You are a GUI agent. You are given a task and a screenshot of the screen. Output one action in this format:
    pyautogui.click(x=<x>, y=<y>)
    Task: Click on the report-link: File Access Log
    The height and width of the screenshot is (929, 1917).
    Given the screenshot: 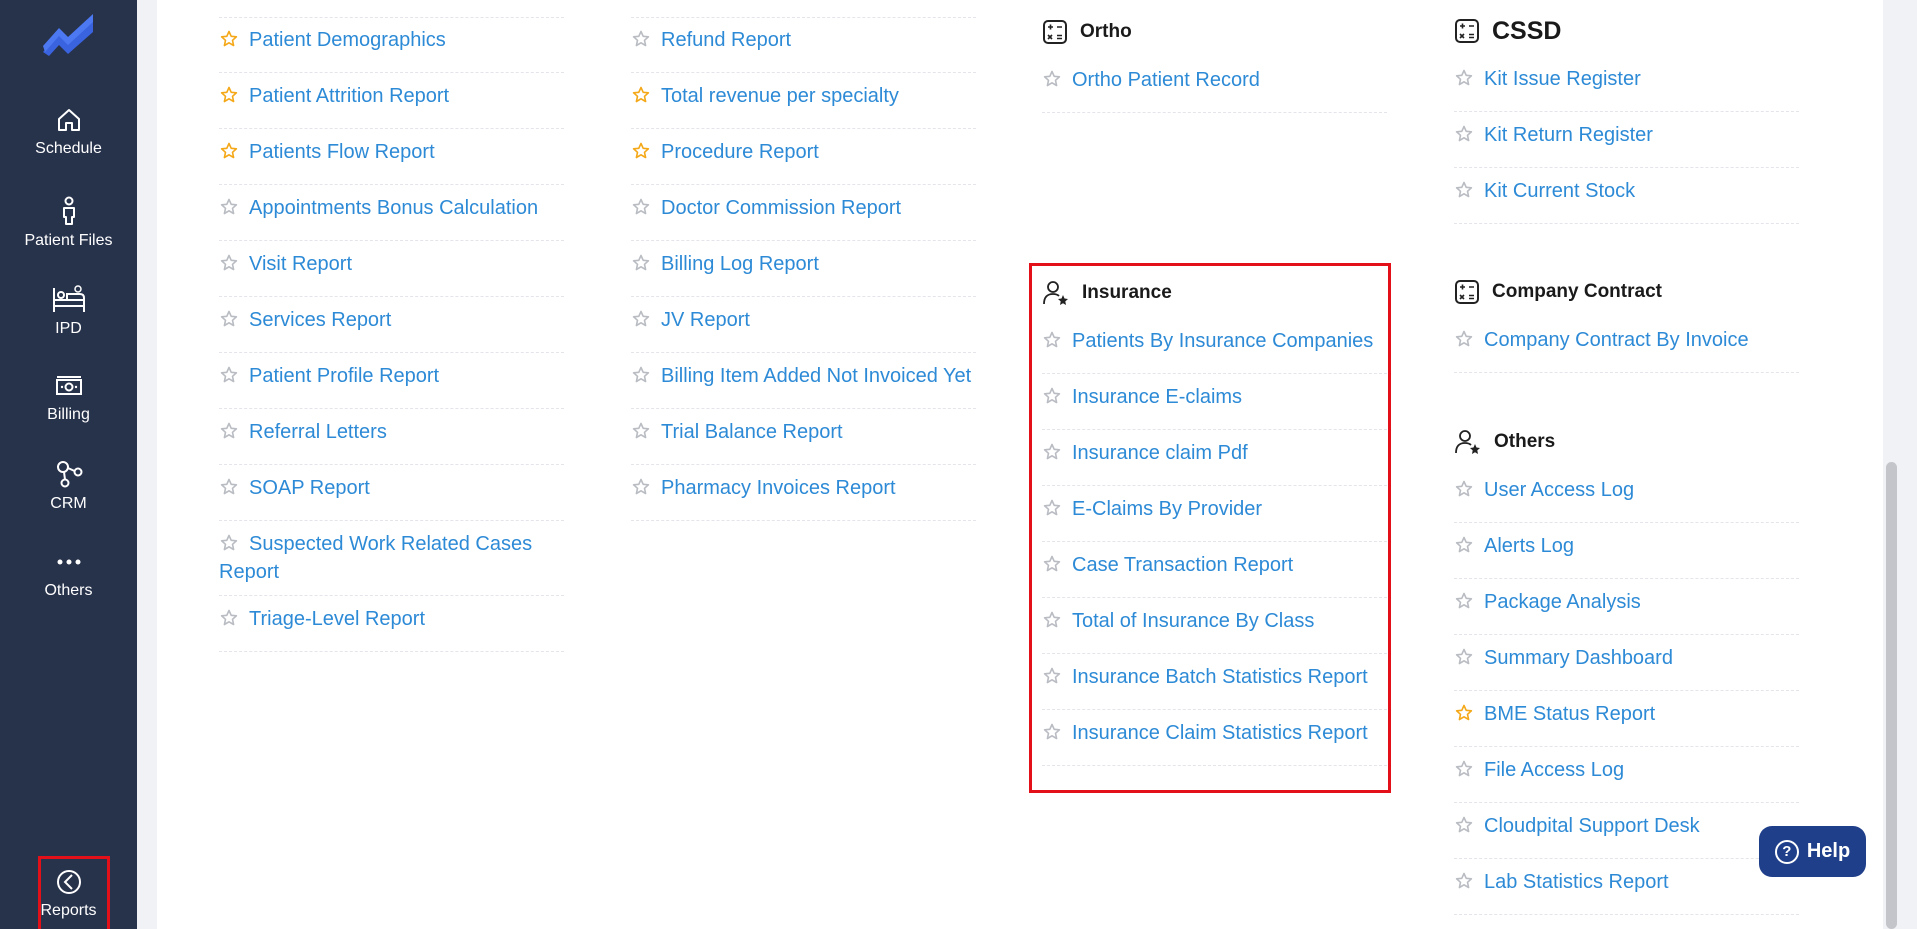 What is the action you would take?
    pyautogui.click(x=1626, y=775)
    